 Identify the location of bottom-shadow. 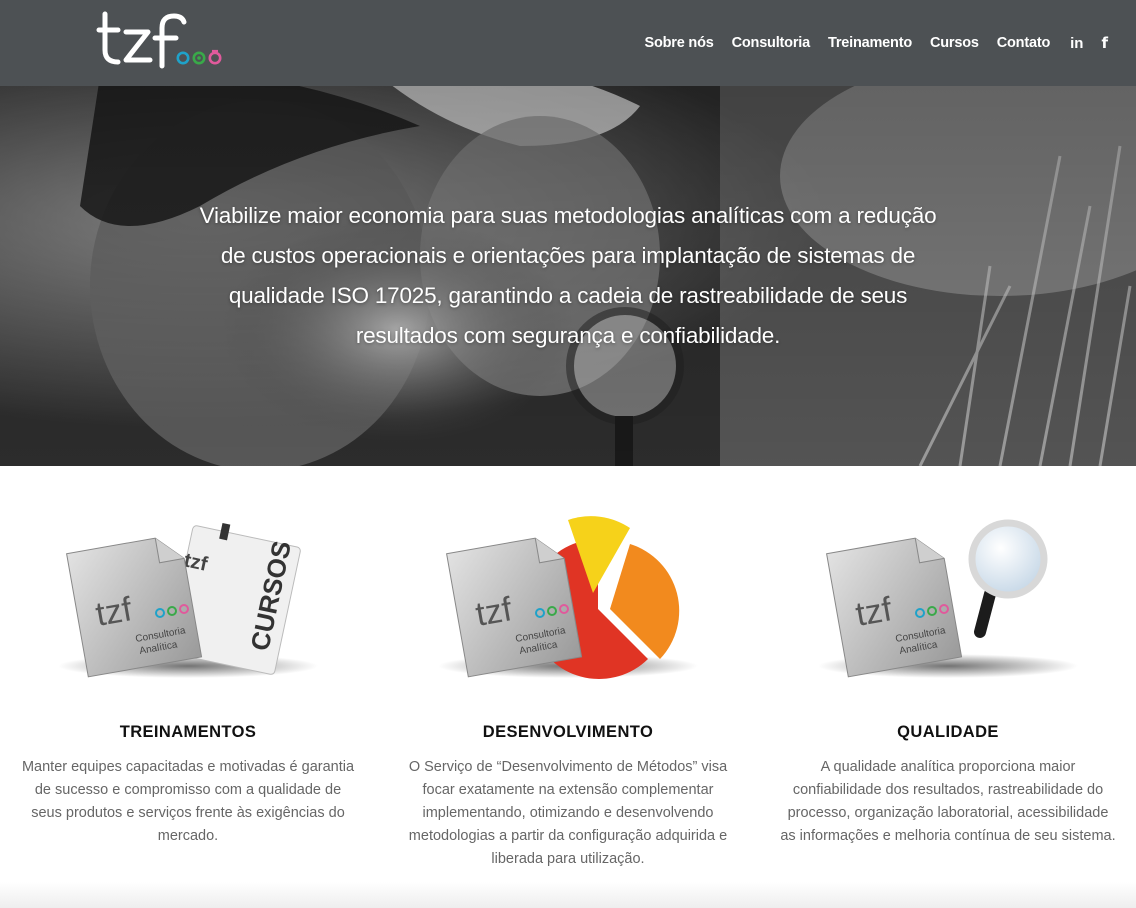
(568, 895).